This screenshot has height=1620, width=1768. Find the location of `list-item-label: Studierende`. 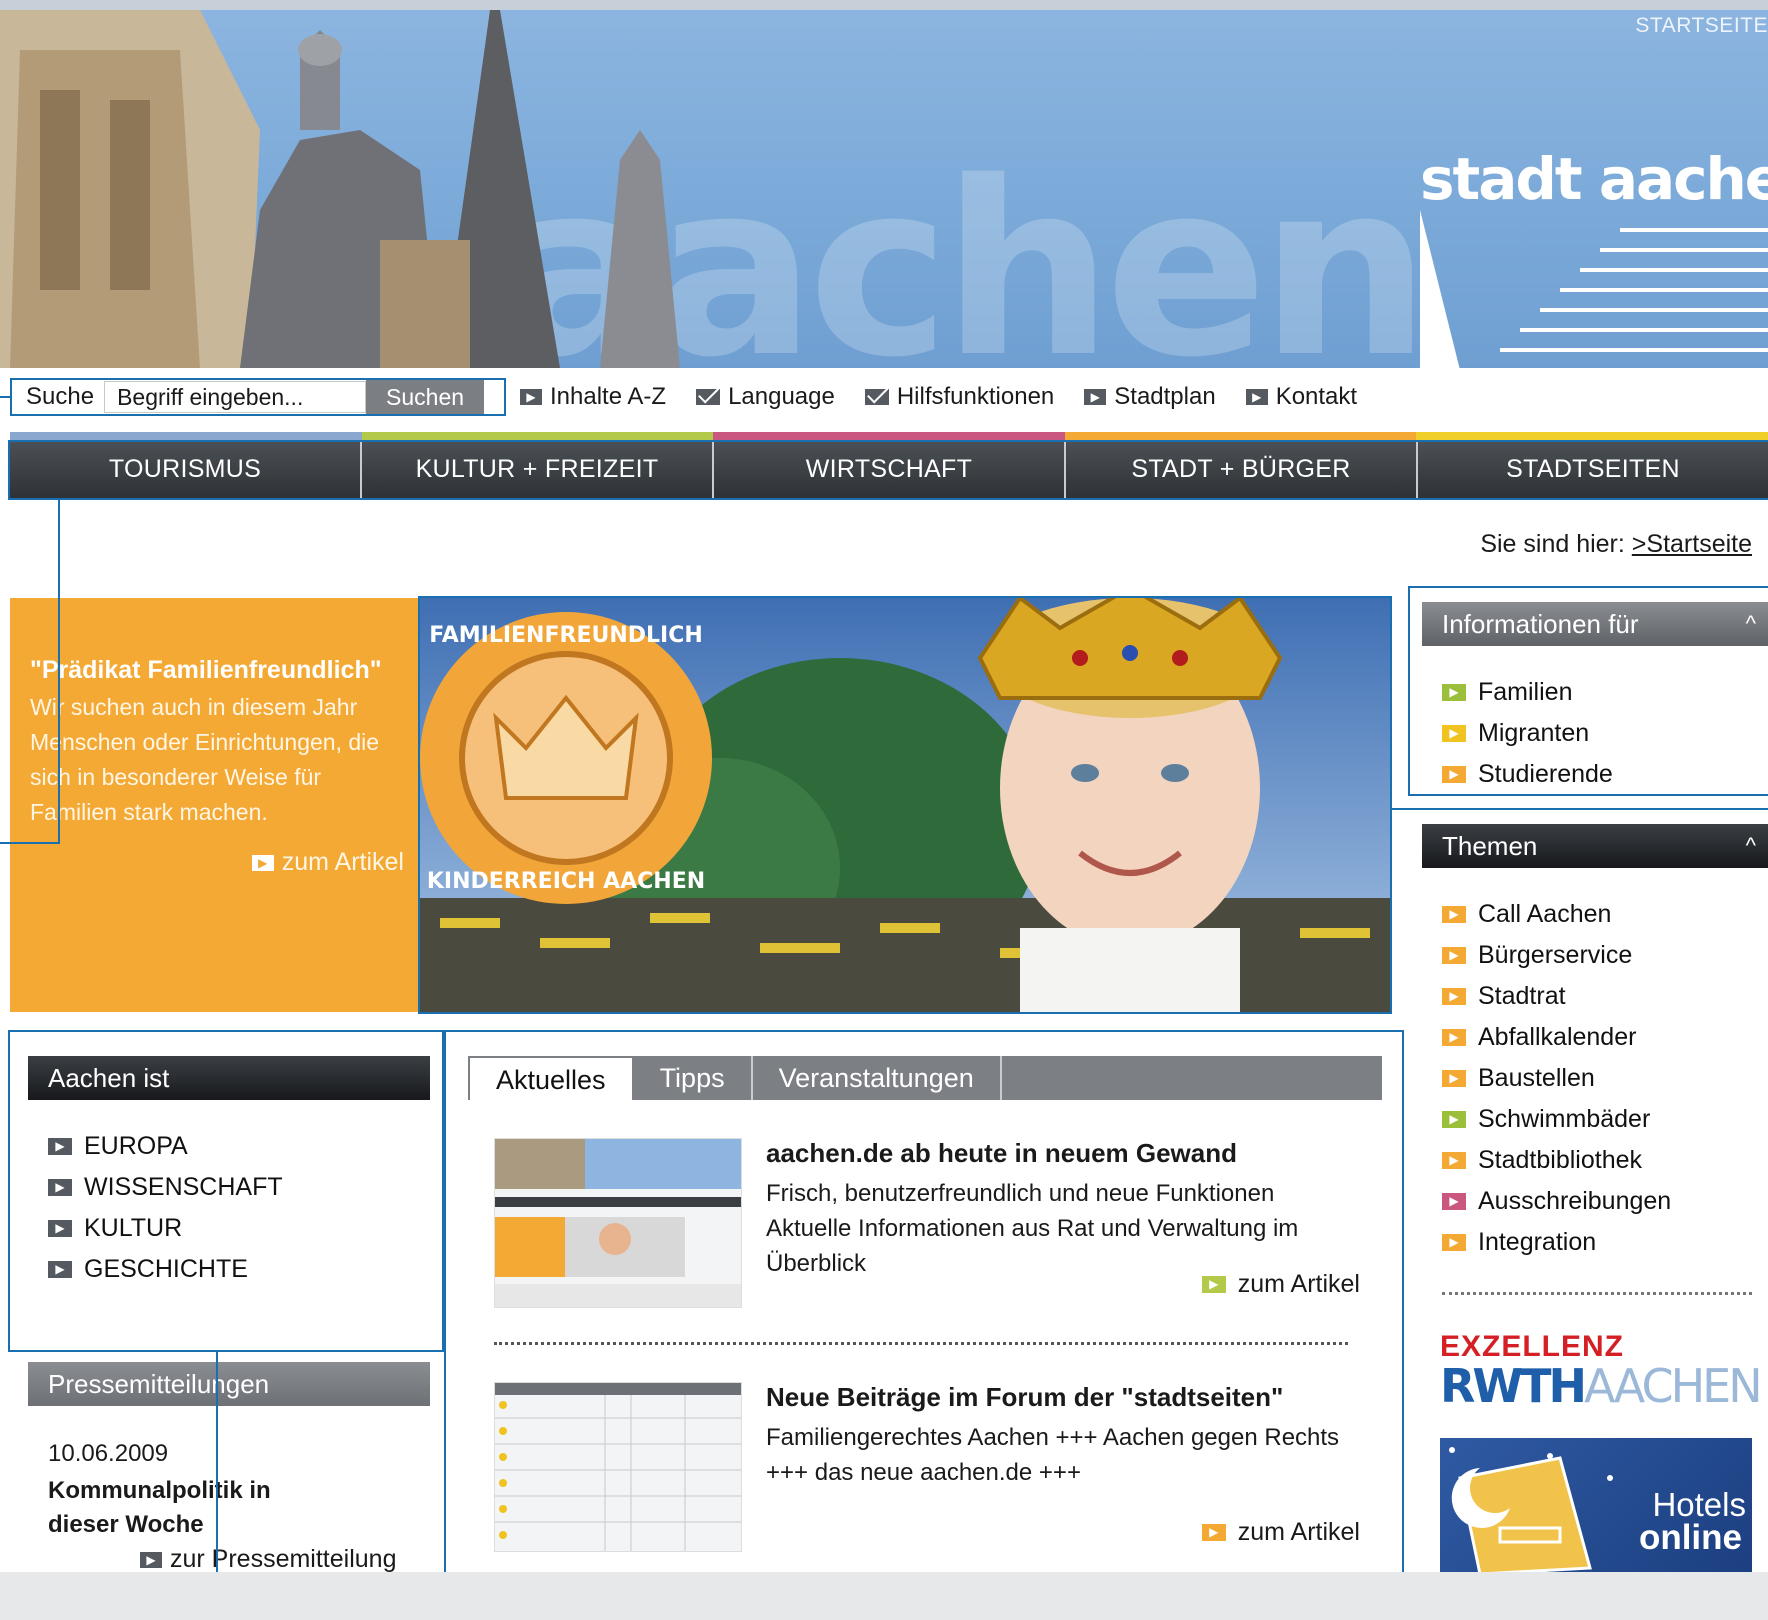

list-item-label: Studierende is located at coordinates (1545, 774).